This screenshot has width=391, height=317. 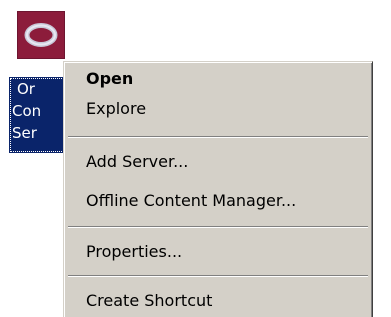 What do you see at coordinates (218, 301) in the screenshot?
I see `menu-item-create-shortcut: Create Shortcut` at bounding box center [218, 301].